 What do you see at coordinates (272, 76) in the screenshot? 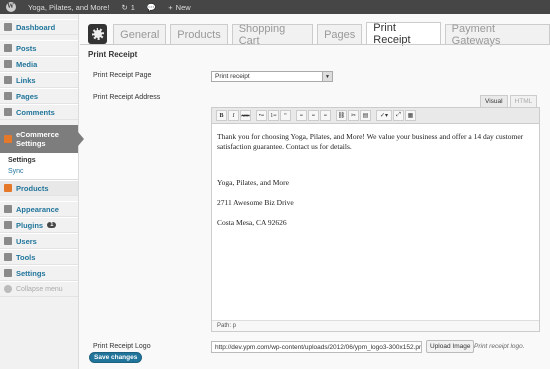
I see `print-receipt-page-select: Print receipt ▼` at bounding box center [272, 76].